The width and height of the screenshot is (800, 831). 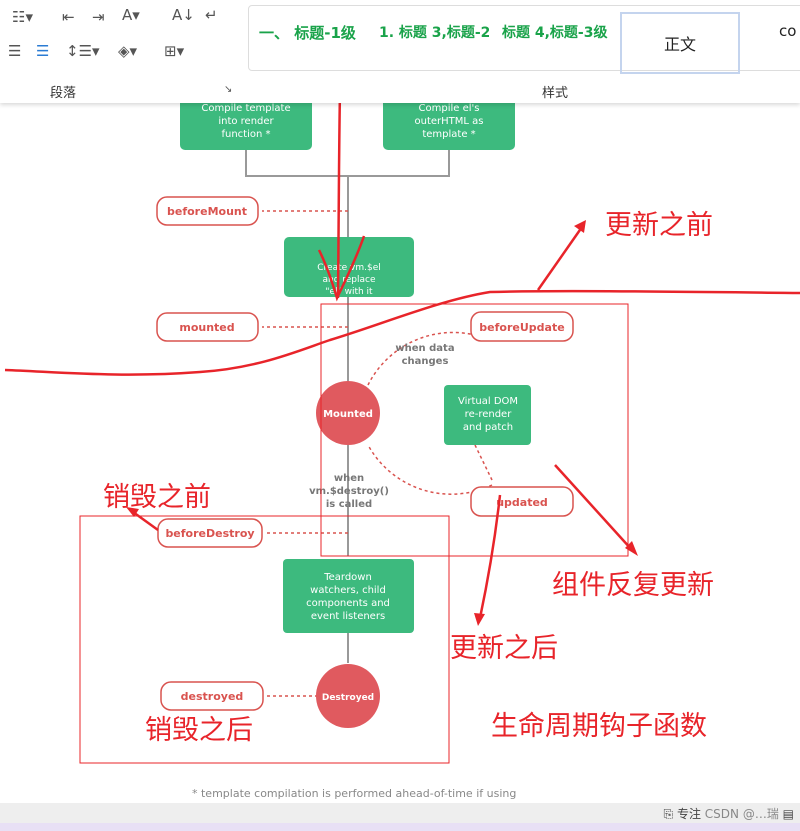 I want to click on paragraph-group-label: 段落, so click(x=63, y=93).